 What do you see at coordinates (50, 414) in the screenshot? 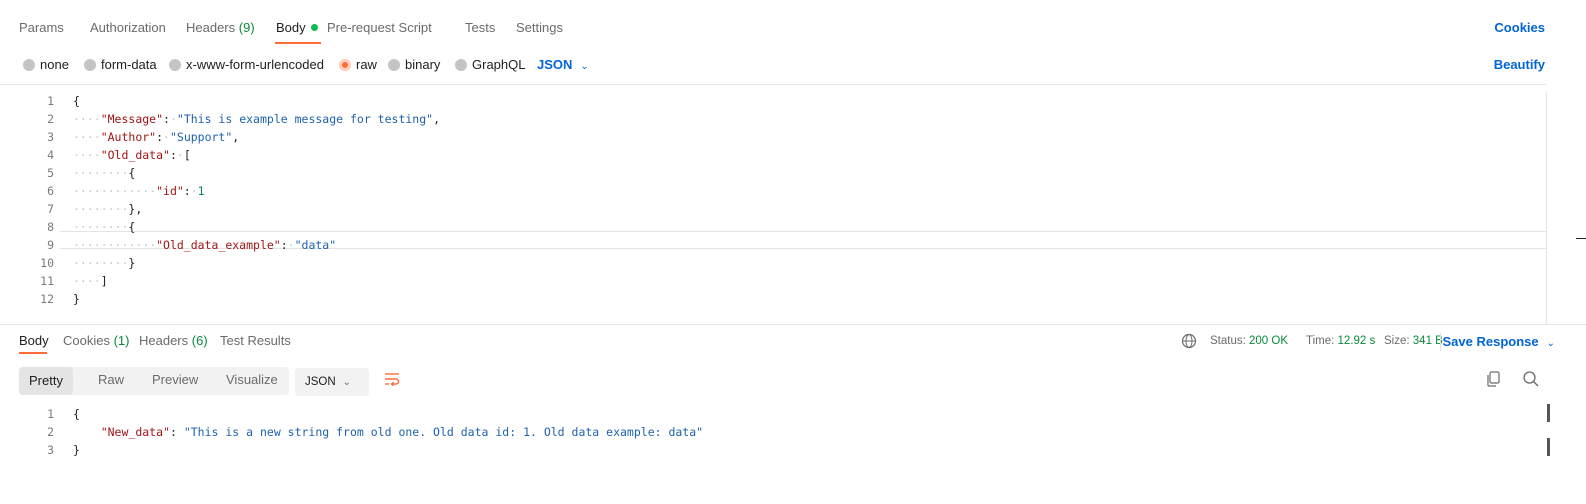
I see `line-number: 1` at bounding box center [50, 414].